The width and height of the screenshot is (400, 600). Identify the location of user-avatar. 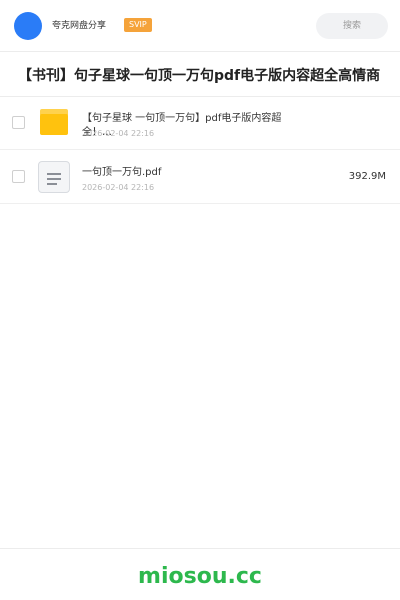
(28, 26).